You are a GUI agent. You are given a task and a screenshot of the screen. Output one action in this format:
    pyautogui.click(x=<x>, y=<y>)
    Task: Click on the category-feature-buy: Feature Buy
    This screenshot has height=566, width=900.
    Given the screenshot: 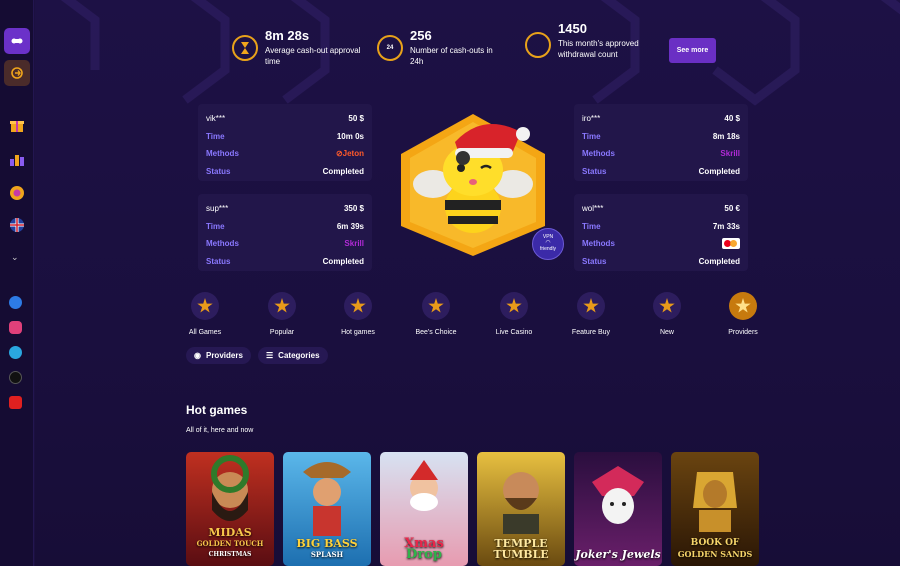 What is the action you would take?
    pyautogui.click(x=591, y=314)
    